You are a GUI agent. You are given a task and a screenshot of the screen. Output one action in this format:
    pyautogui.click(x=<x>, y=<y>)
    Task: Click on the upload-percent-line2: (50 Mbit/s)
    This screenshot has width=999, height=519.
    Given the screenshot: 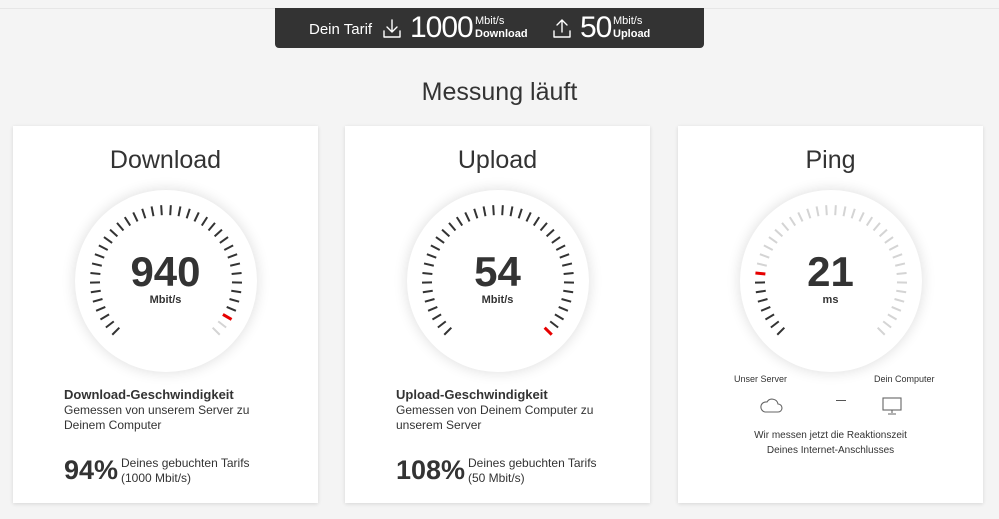 What is the action you would take?
    pyautogui.click(x=496, y=478)
    